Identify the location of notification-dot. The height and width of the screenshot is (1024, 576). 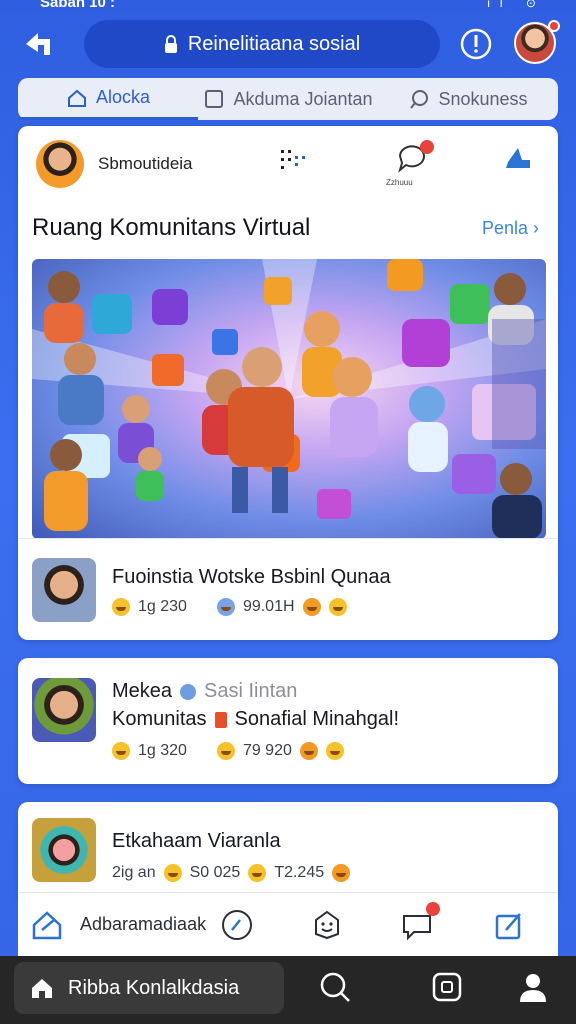
(554, 26).